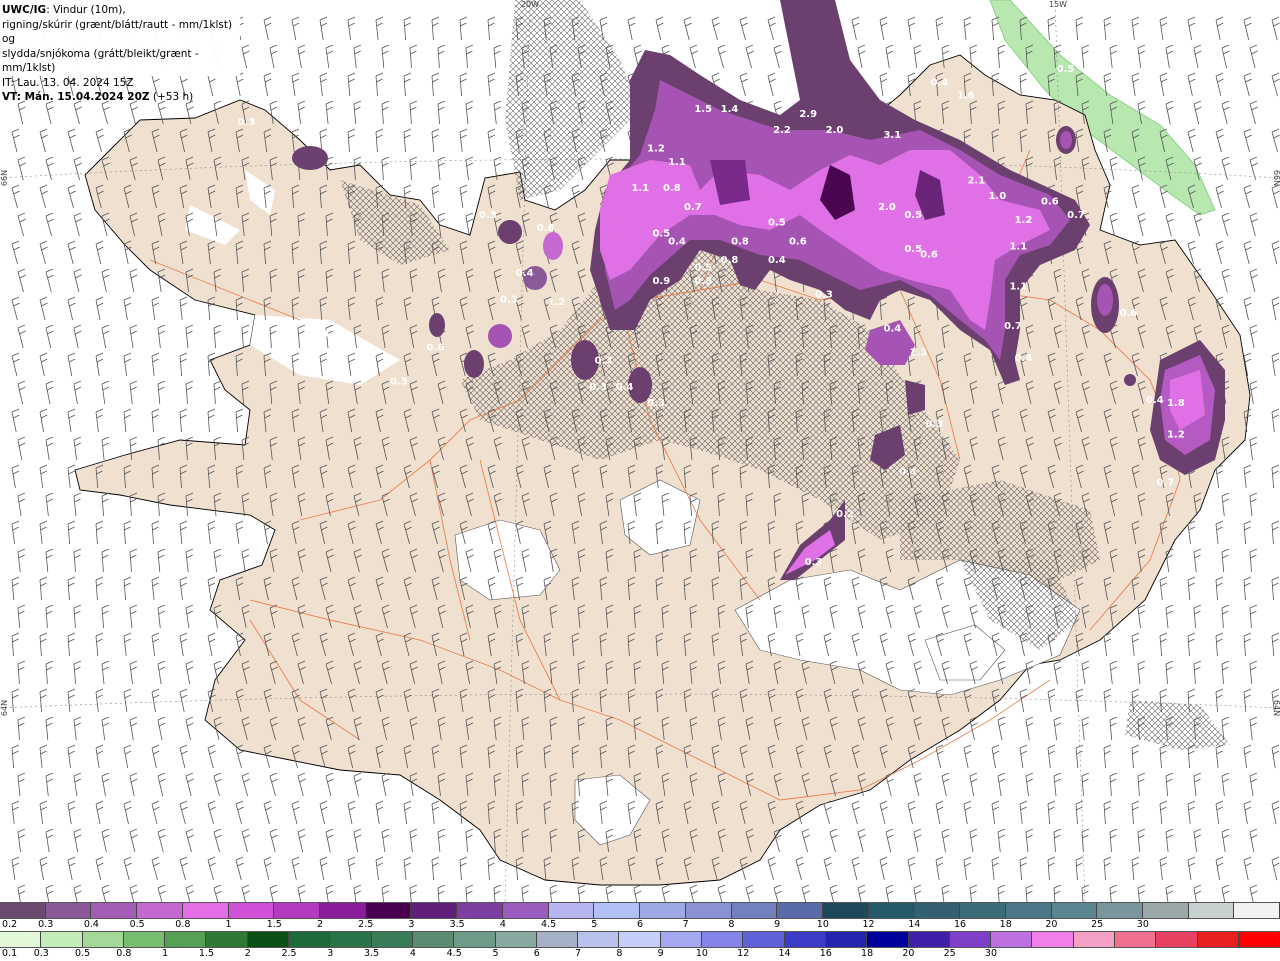 This screenshot has height=961, width=1280. What do you see at coordinates (782, 130) in the screenshot?
I see `precip-value-label: 2.2` at bounding box center [782, 130].